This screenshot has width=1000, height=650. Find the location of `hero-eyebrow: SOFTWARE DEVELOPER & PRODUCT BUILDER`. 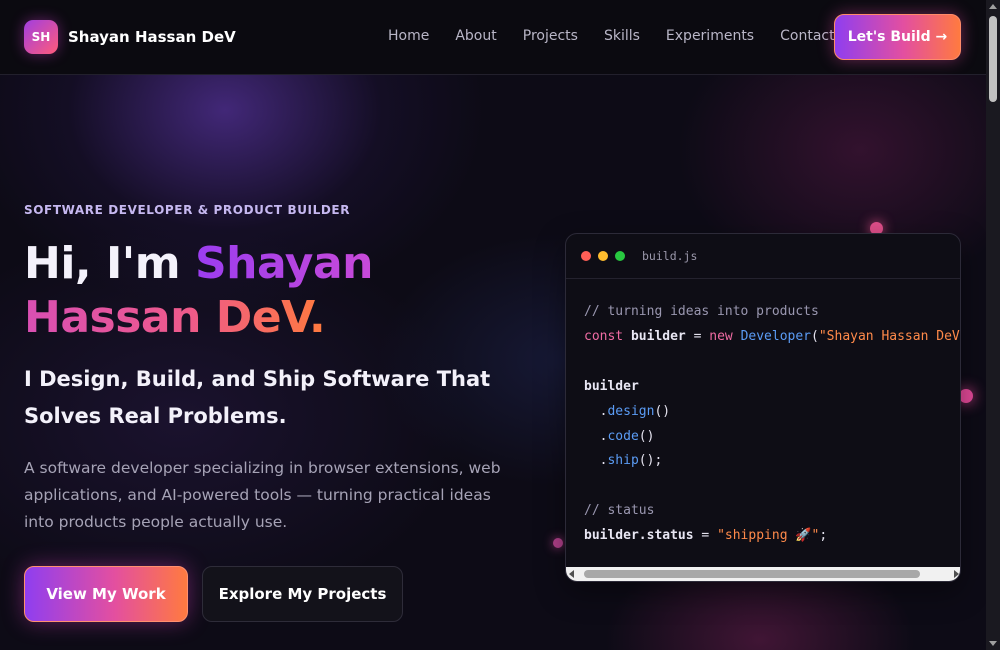

hero-eyebrow: SOFTWARE DEVELOPER & PRODUCT BUILDER is located at coordinates (187, 210).